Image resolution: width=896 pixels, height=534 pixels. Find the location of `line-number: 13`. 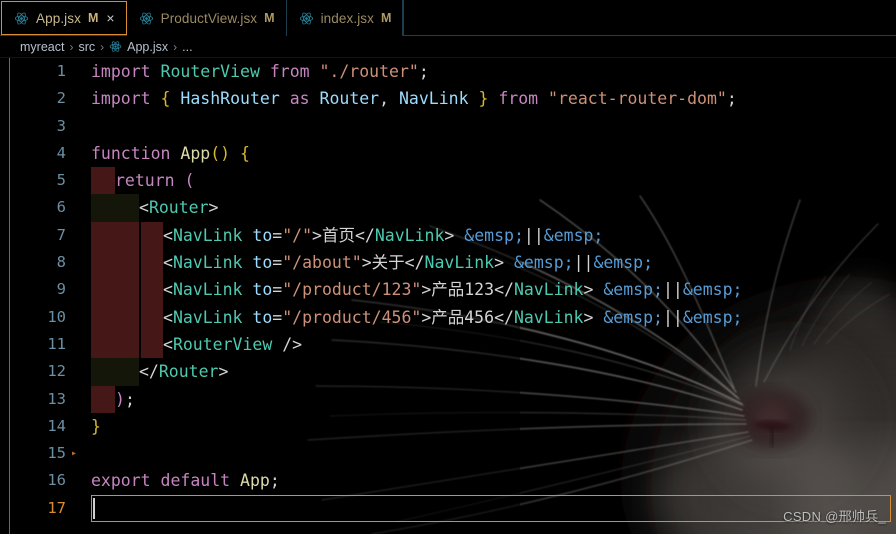

line-number: 13 is located at coordinates (56, 398).